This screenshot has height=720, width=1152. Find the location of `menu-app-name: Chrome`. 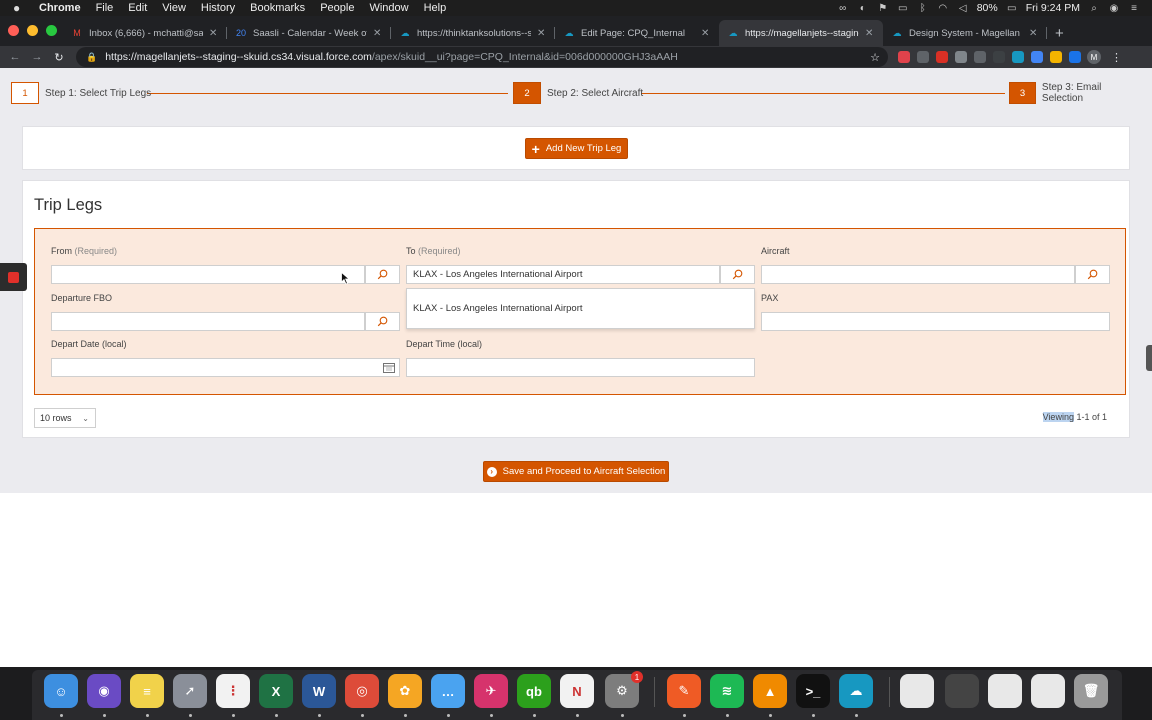

menu-app-name: Chrome is located at coordinates (60, 8).